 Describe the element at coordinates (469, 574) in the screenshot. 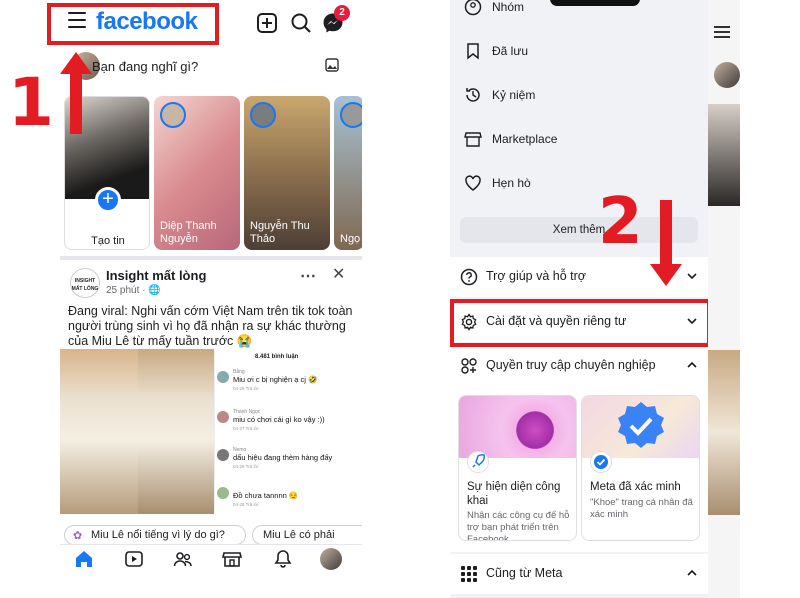

I see `apps-grid-icon` at that location.